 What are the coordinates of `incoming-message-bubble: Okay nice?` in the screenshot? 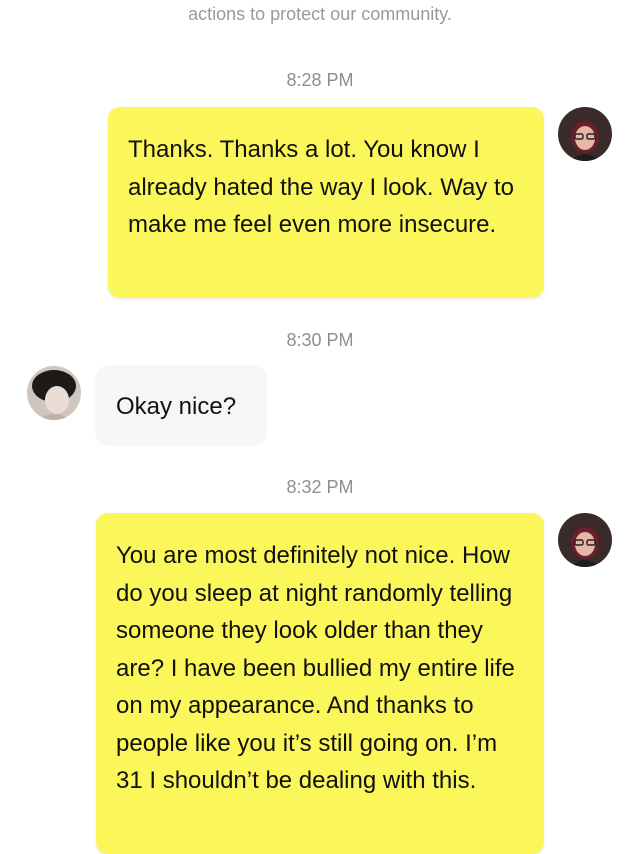 It's located at (181, 405).